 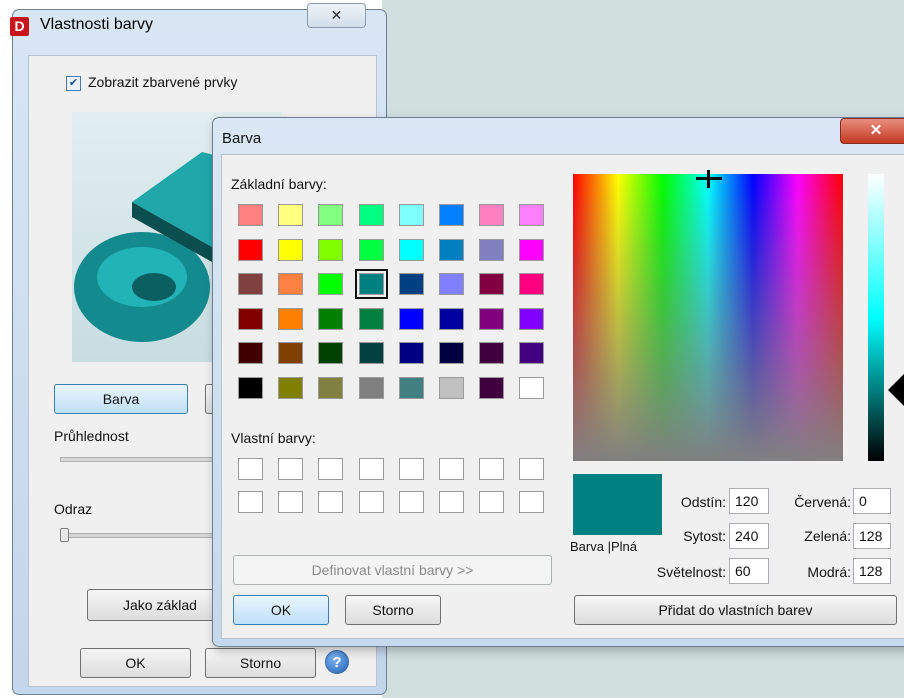 I want to click on color-solid-label: Barva |Plná, so click(x=603, y=546).